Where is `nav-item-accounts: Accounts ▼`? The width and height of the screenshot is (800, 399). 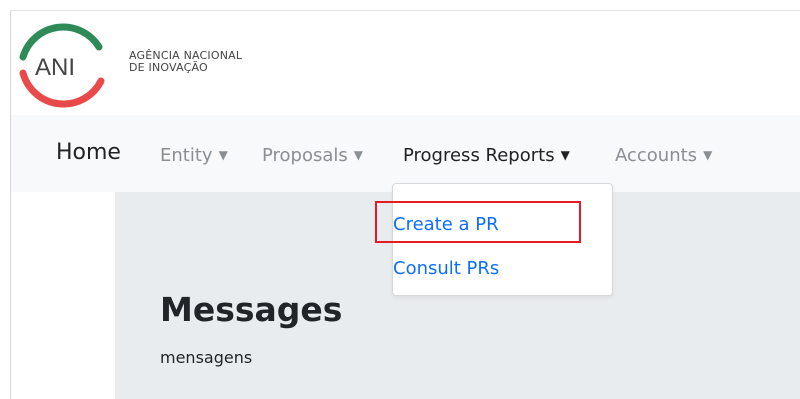
nav-item-accounts: Accounts ▼ is located at coordinates (663, 155).